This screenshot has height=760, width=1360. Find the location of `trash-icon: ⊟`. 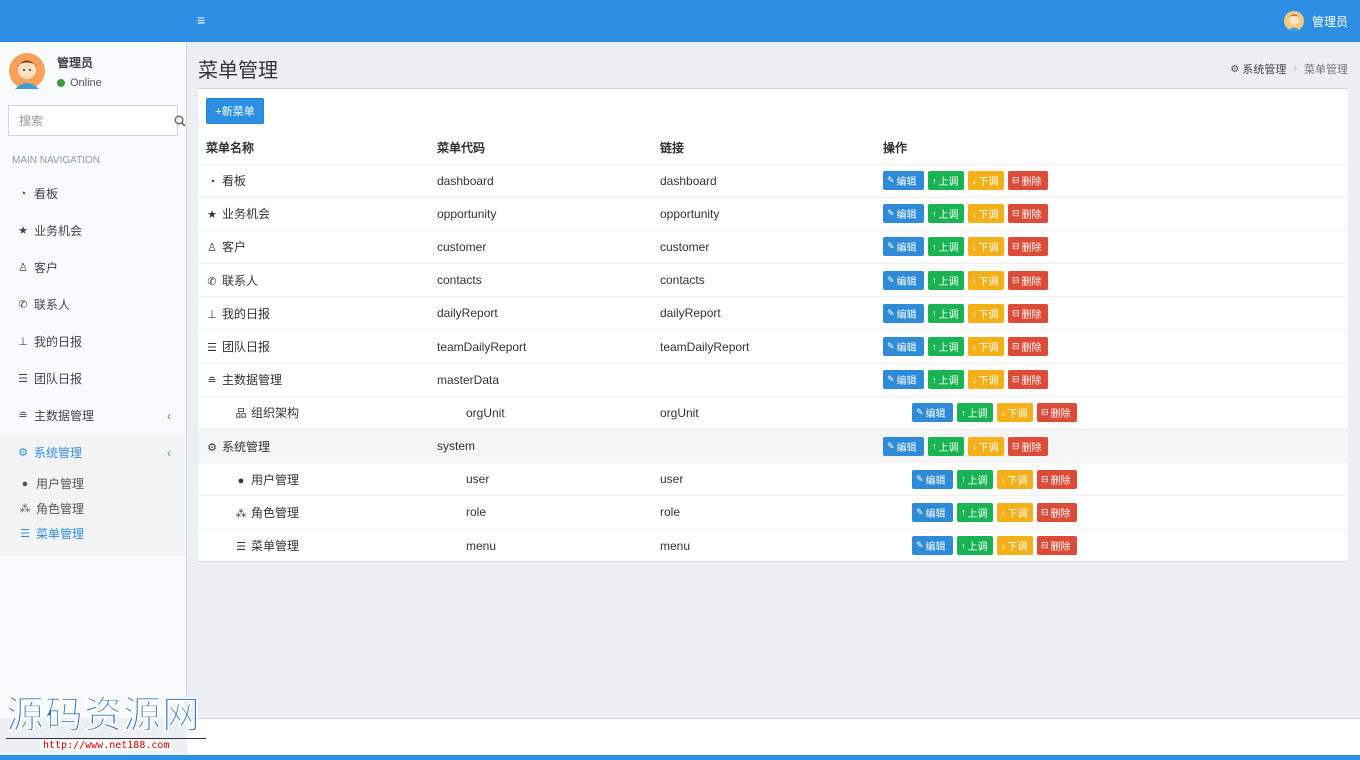

trash-icon: ⊟ is located at coordinates (1045, 545).